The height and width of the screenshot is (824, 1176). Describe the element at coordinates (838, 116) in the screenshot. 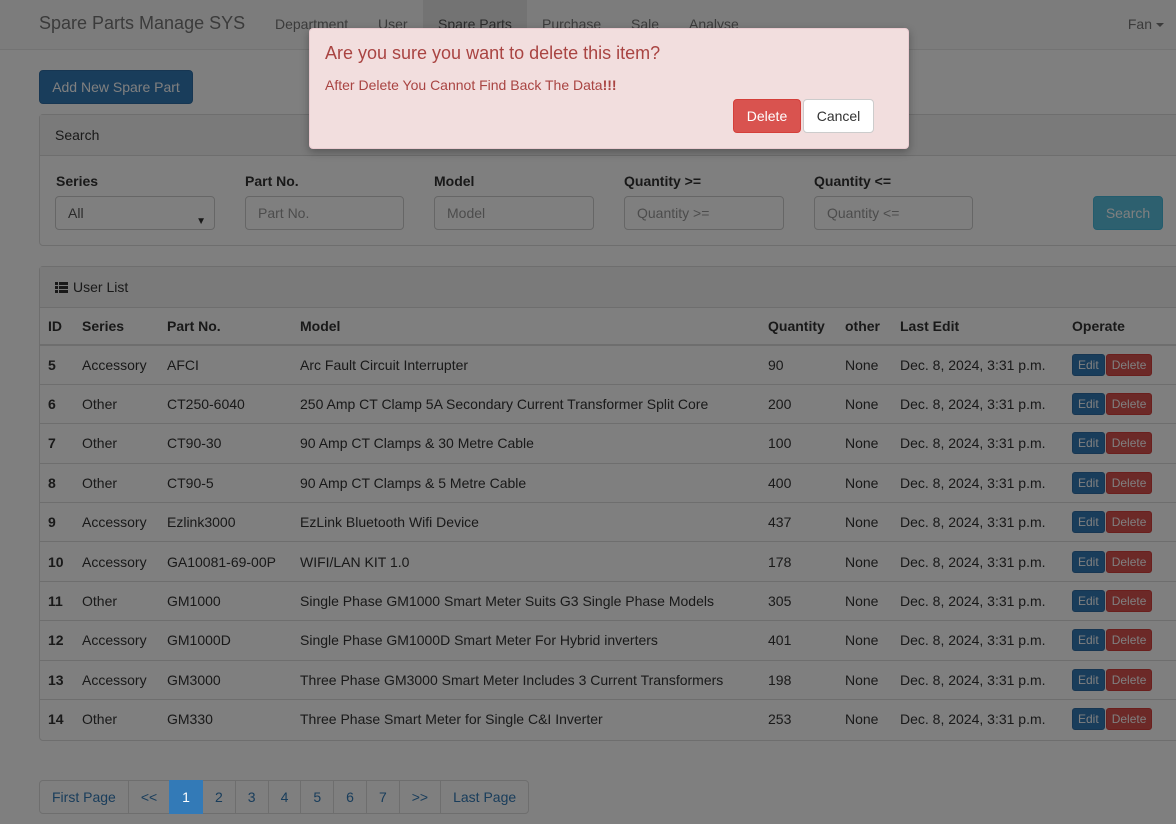

I see `cancel-button: Cancel` at that location.